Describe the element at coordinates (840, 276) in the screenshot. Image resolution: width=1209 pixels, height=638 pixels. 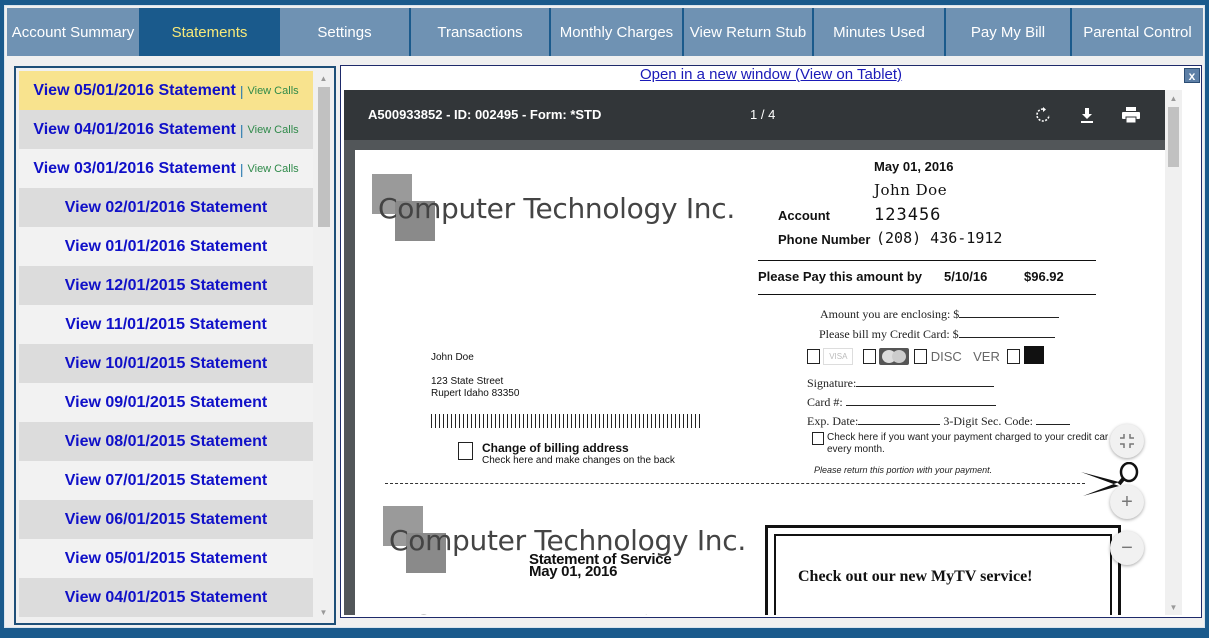
I see `pay-label: Please Pay this amount by` at that location.